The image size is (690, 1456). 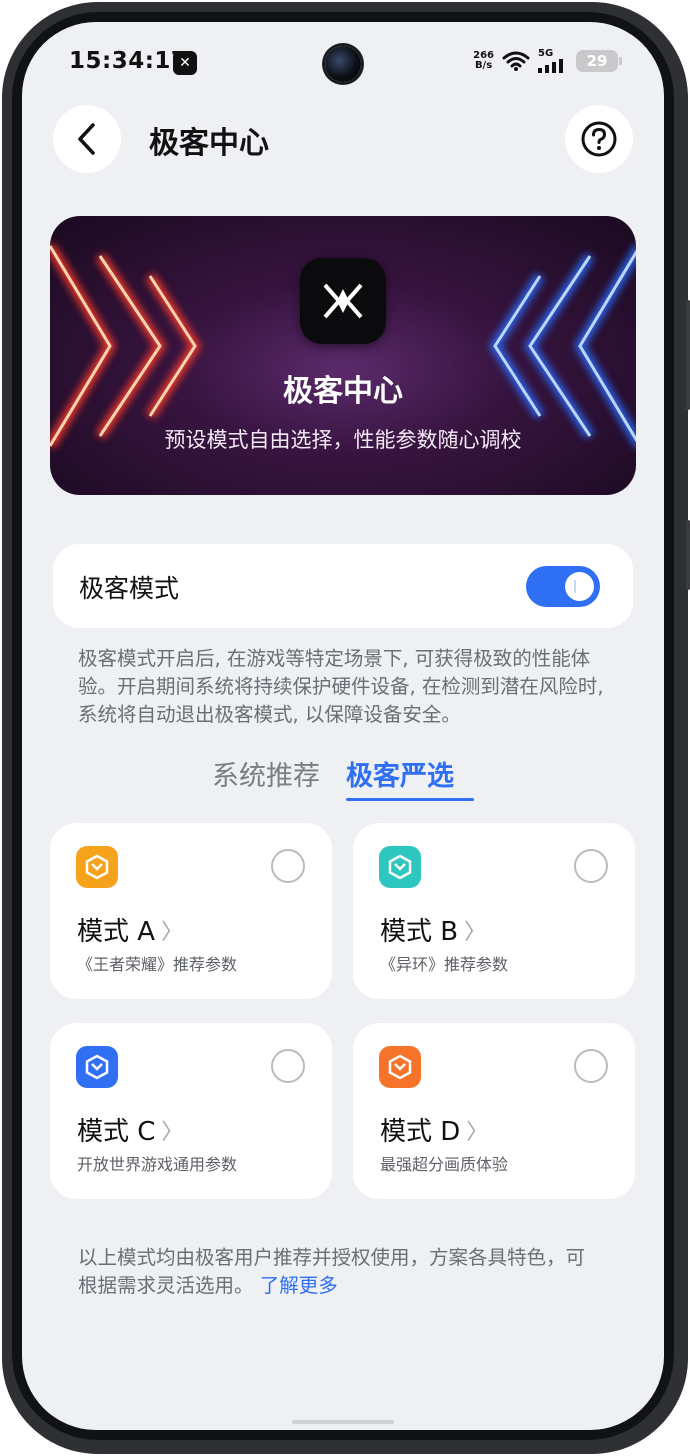 I want to click on cellular-signal: 5G, so click(x=553, y=61).